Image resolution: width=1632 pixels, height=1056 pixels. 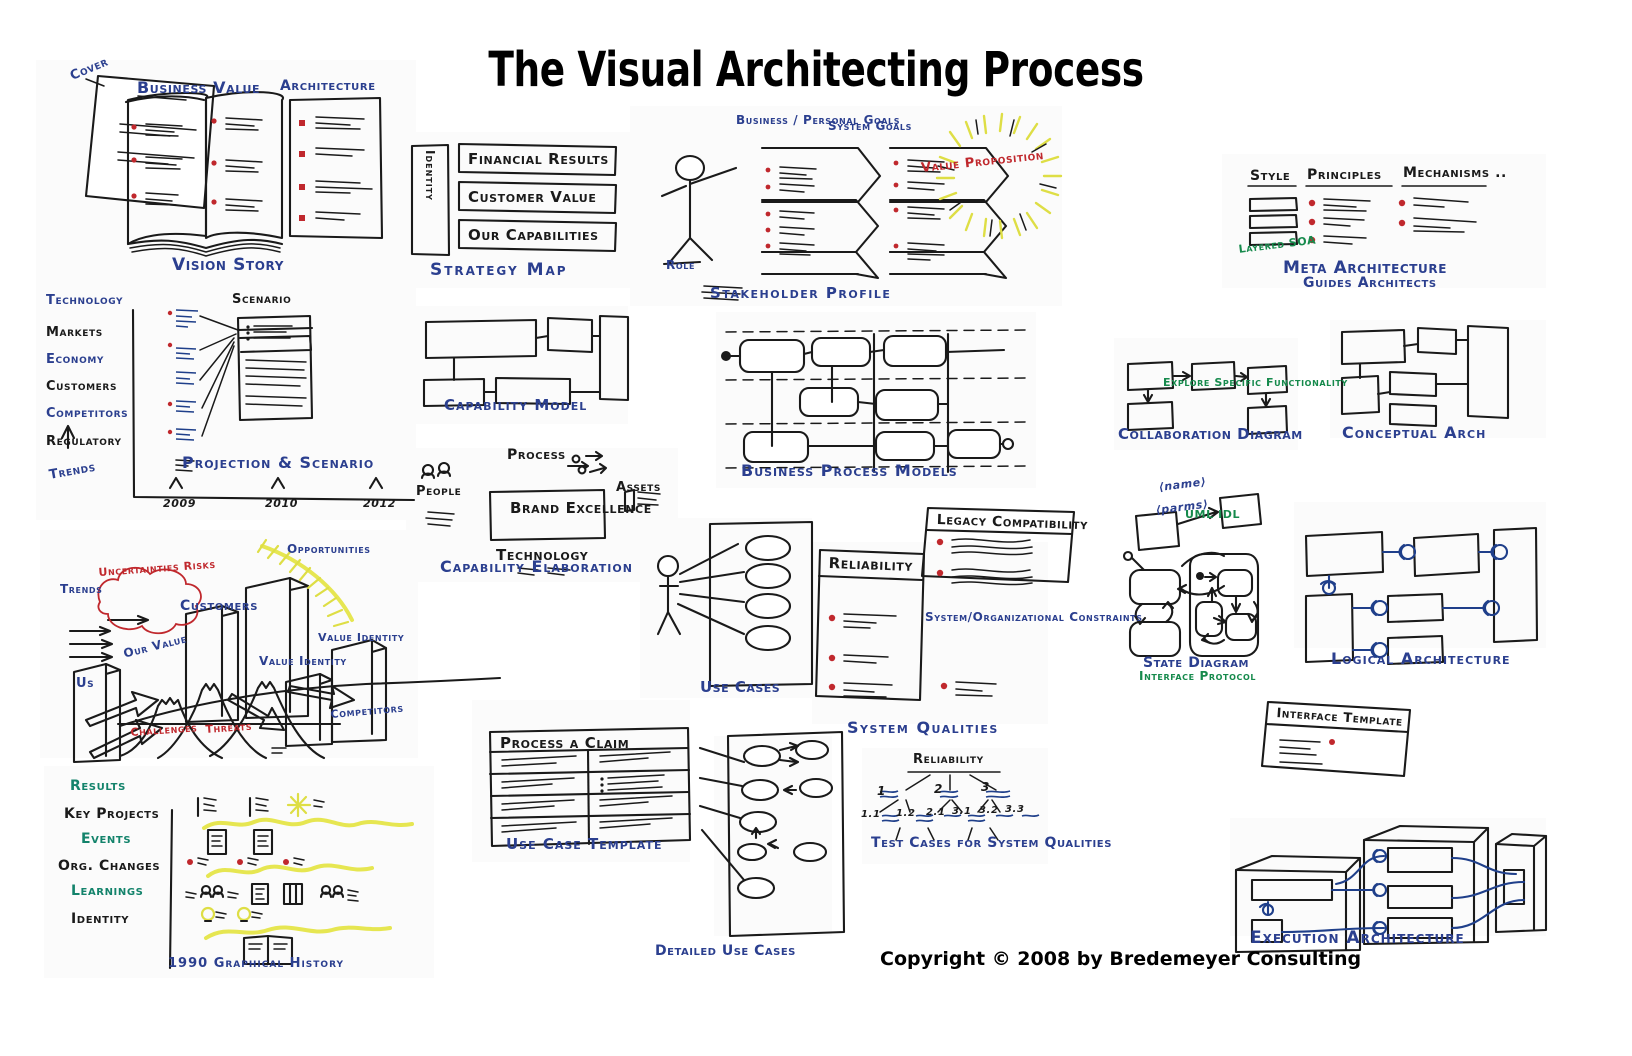 What do you see at coordinates (1357, 938) in the screenshot?
I see `caption-execution-architecture: Execution Architecture` at bounding box center [1357, 938].